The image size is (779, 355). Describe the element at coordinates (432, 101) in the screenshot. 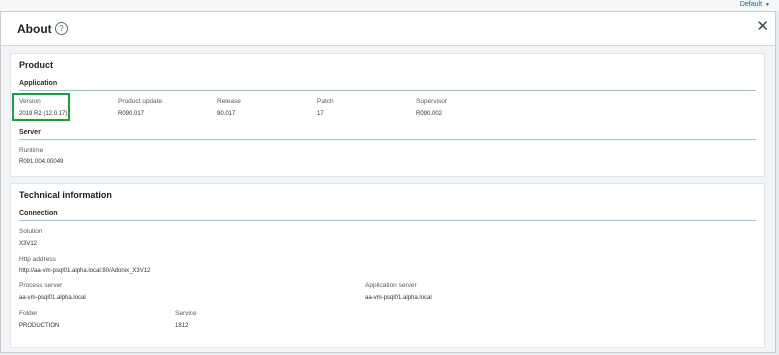

I see `supervisor-label: Supervisor` at that location.